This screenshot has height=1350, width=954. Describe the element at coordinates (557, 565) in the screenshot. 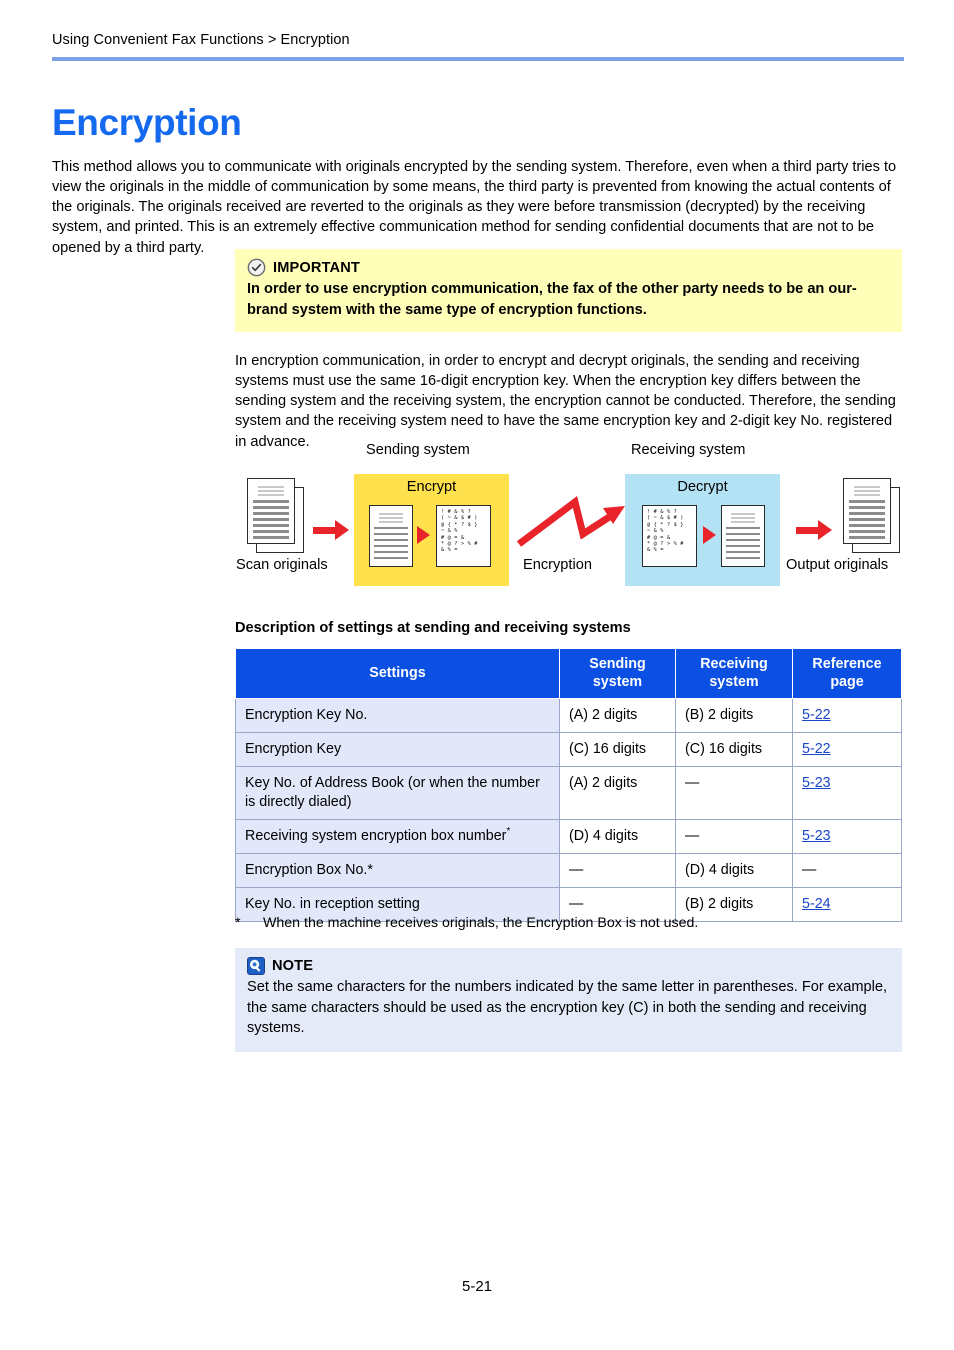

I see `encryption-label: Encryption` at that location.